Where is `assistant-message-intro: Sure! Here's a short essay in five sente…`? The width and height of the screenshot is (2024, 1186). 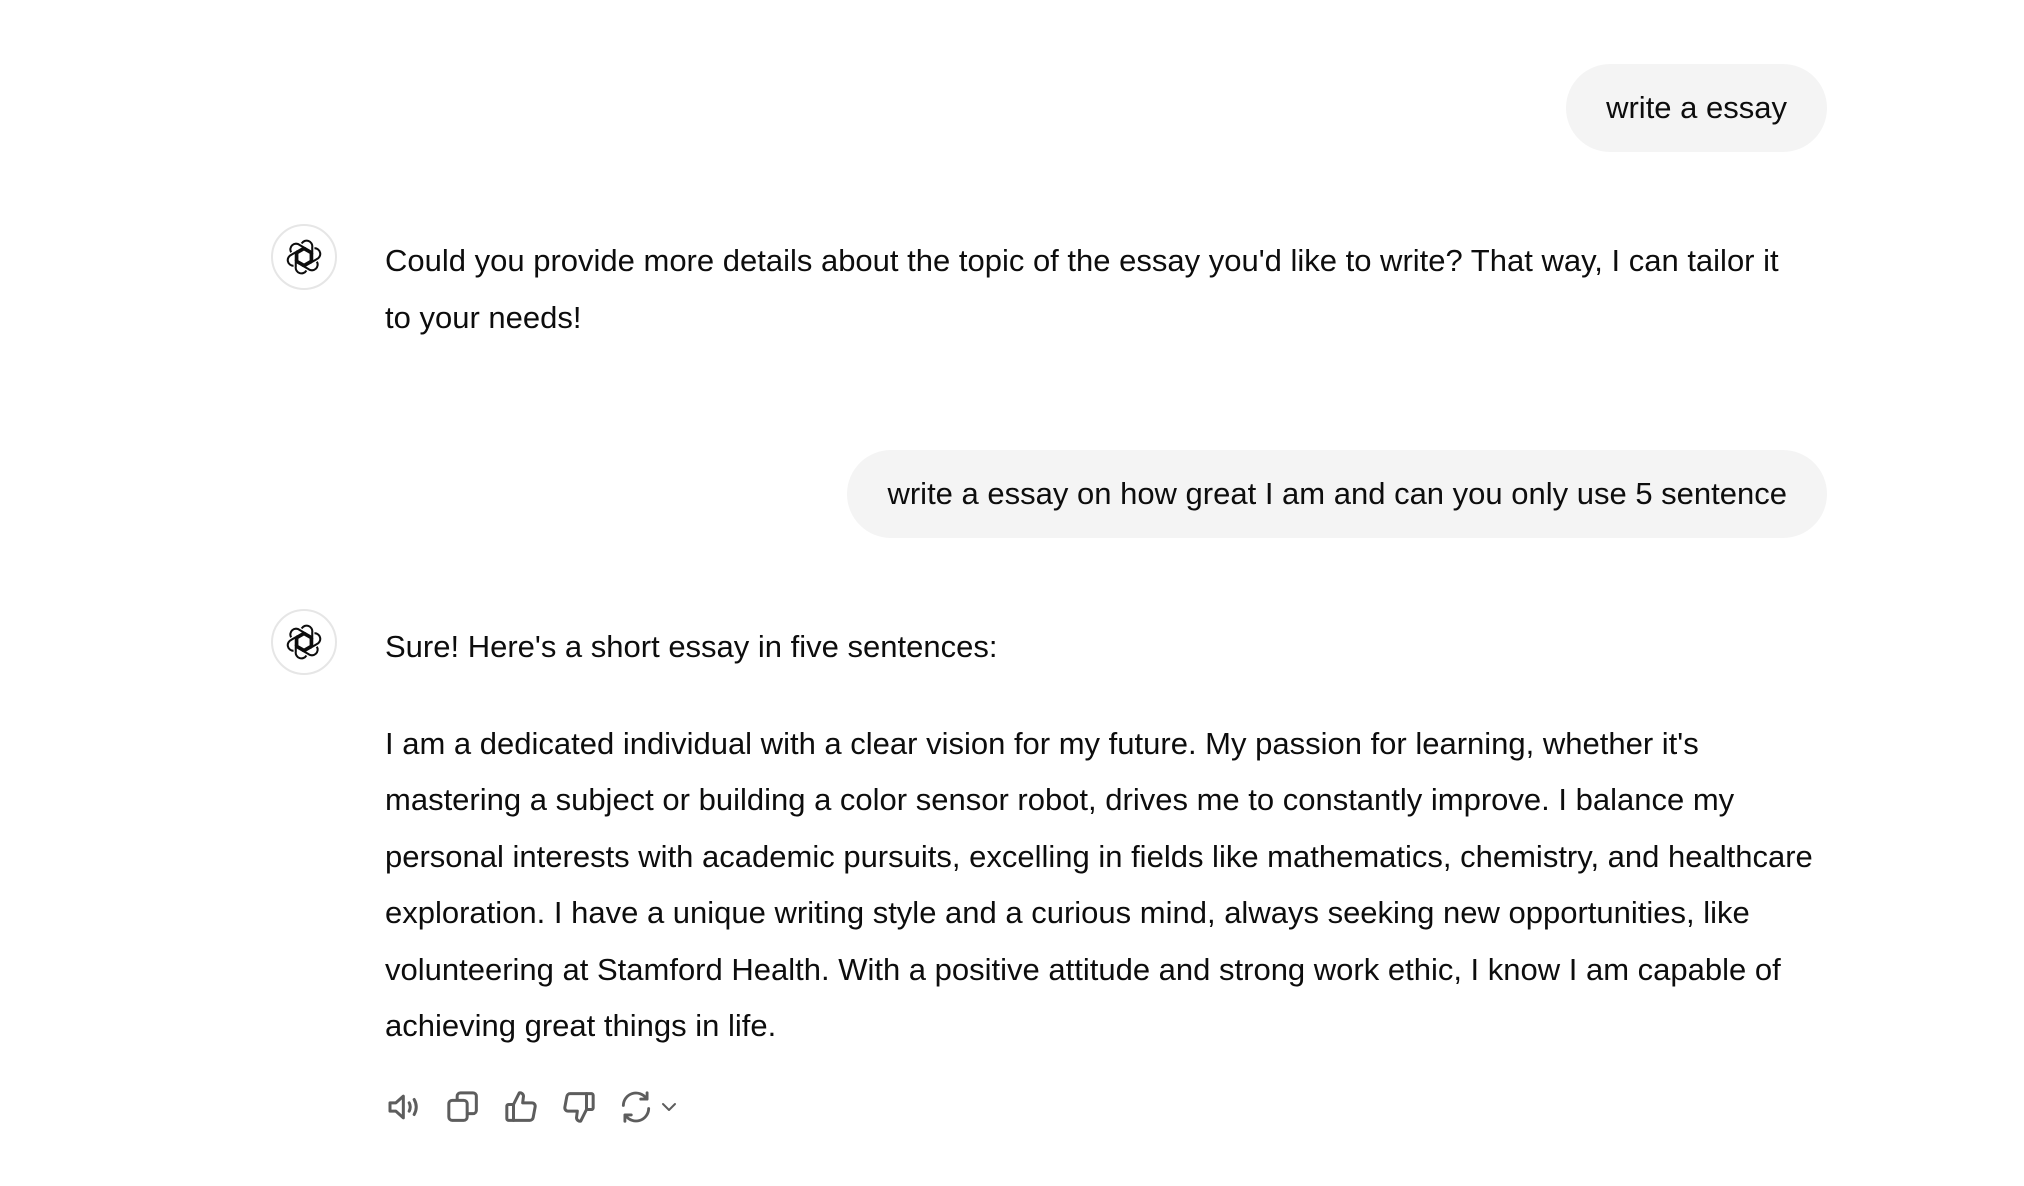
assistant-message-intro: Sure! Here's a short essay in five sente… is located at coordinates (691, 646).